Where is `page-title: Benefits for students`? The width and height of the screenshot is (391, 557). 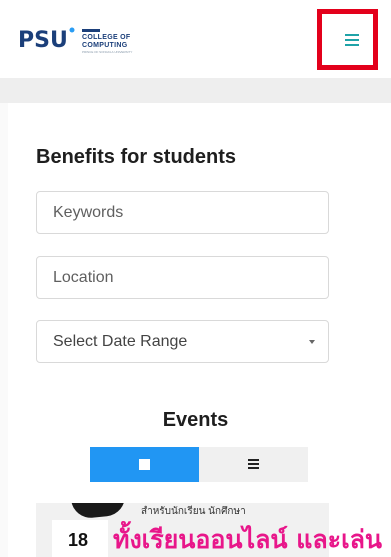
page-title: Benefits for students is located at coordinates (136, 157).